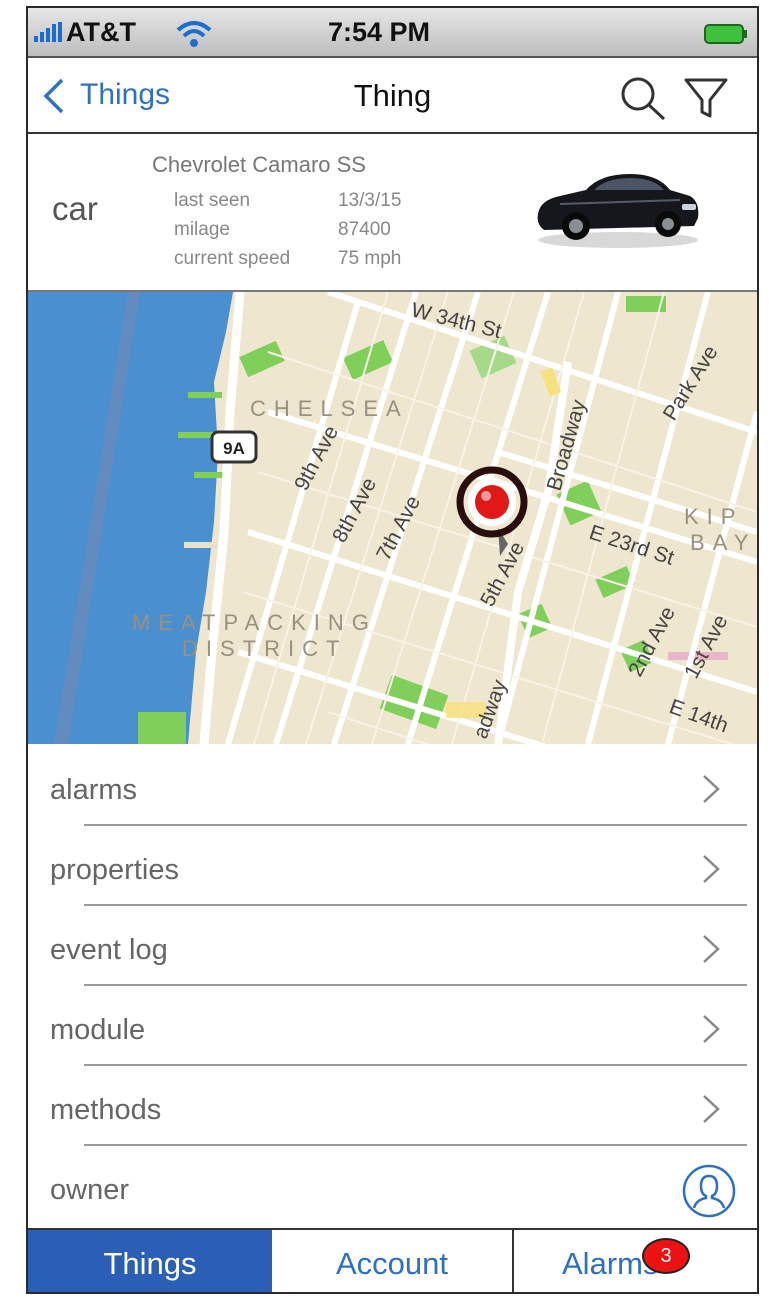 Image resolution: width=769 pixels, height=1297 pixels. What do you see at coordinates (202, 229) in the screenshot?
I see `spec-label: milage` at bounding box center [202, 229].